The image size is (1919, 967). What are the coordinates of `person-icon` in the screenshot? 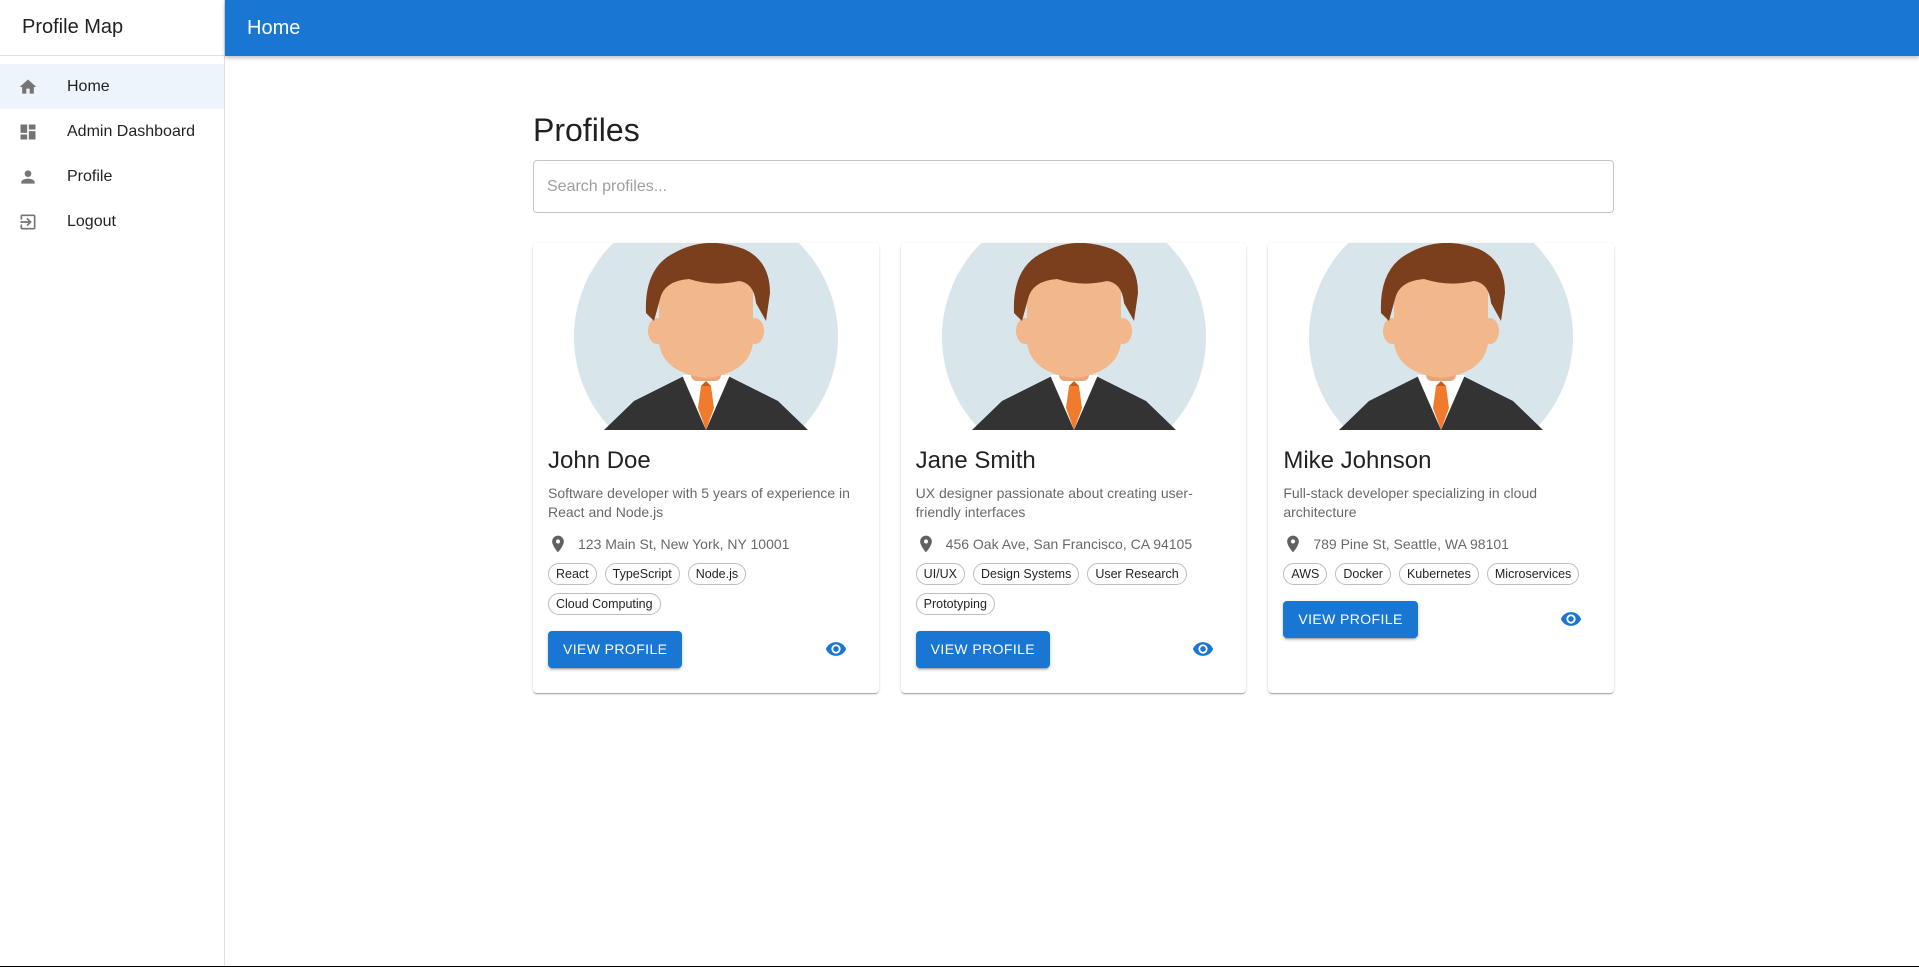 It's located at (28, 177).